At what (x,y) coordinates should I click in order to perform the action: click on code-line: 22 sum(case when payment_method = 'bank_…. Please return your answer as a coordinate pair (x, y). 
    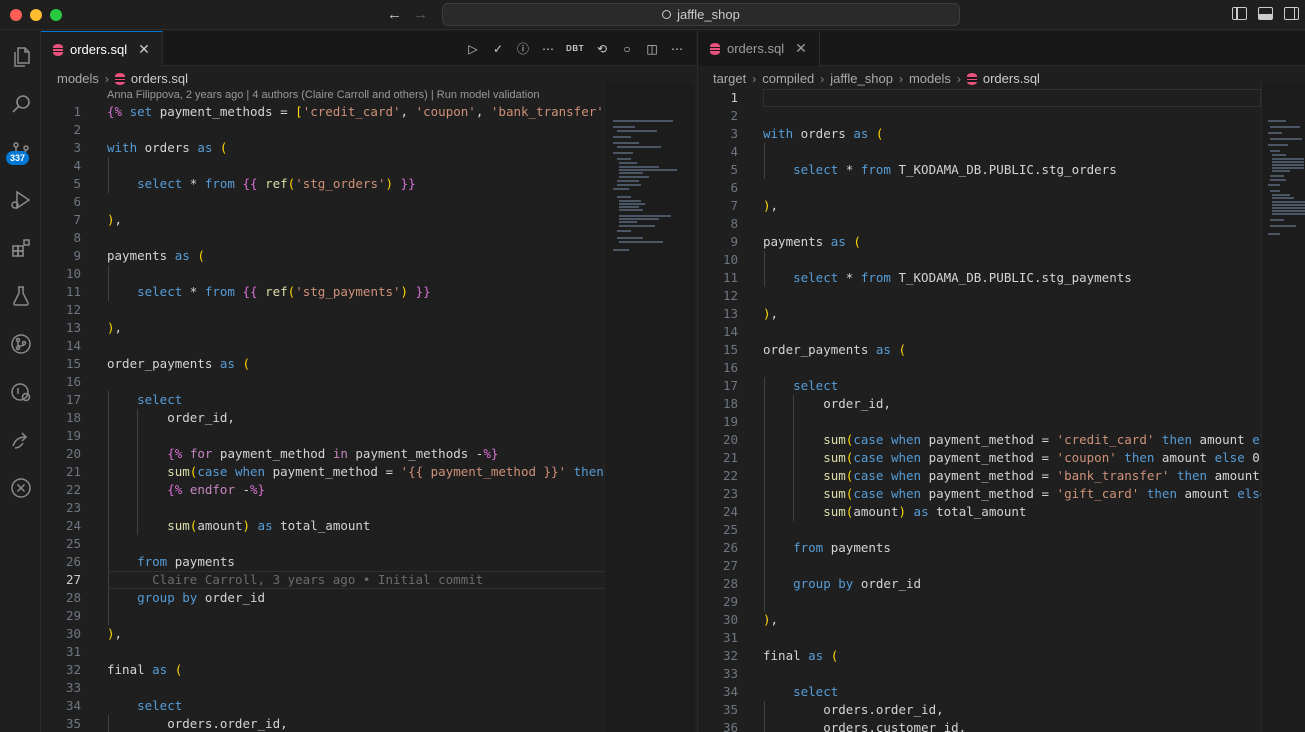
    Looking at the image, I should click on (991, 475).